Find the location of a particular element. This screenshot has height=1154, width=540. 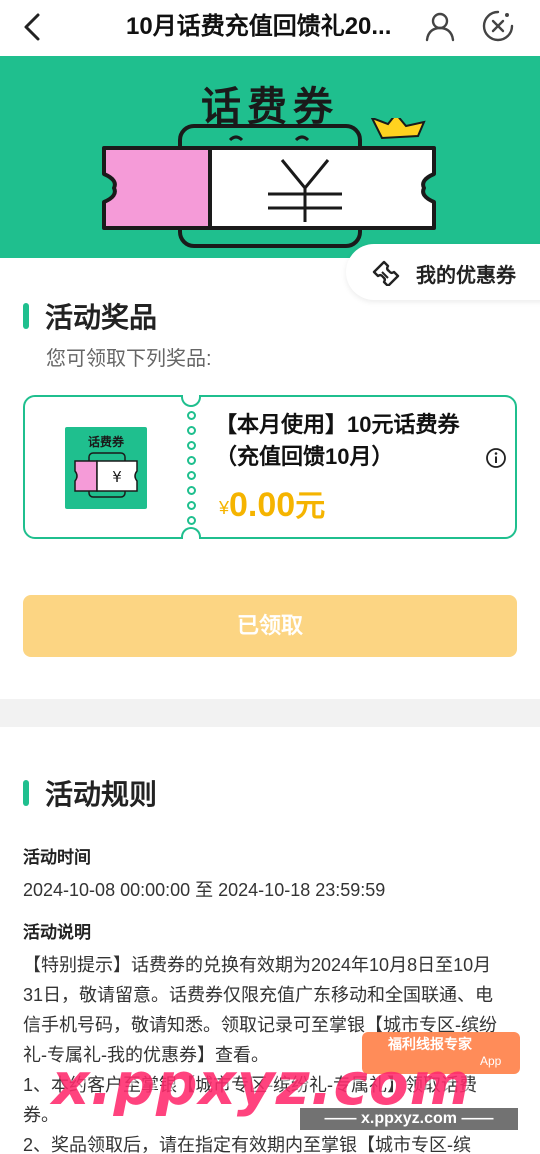

my-coupons-button: 我的优惠券 is located at coordinates (443, 272).